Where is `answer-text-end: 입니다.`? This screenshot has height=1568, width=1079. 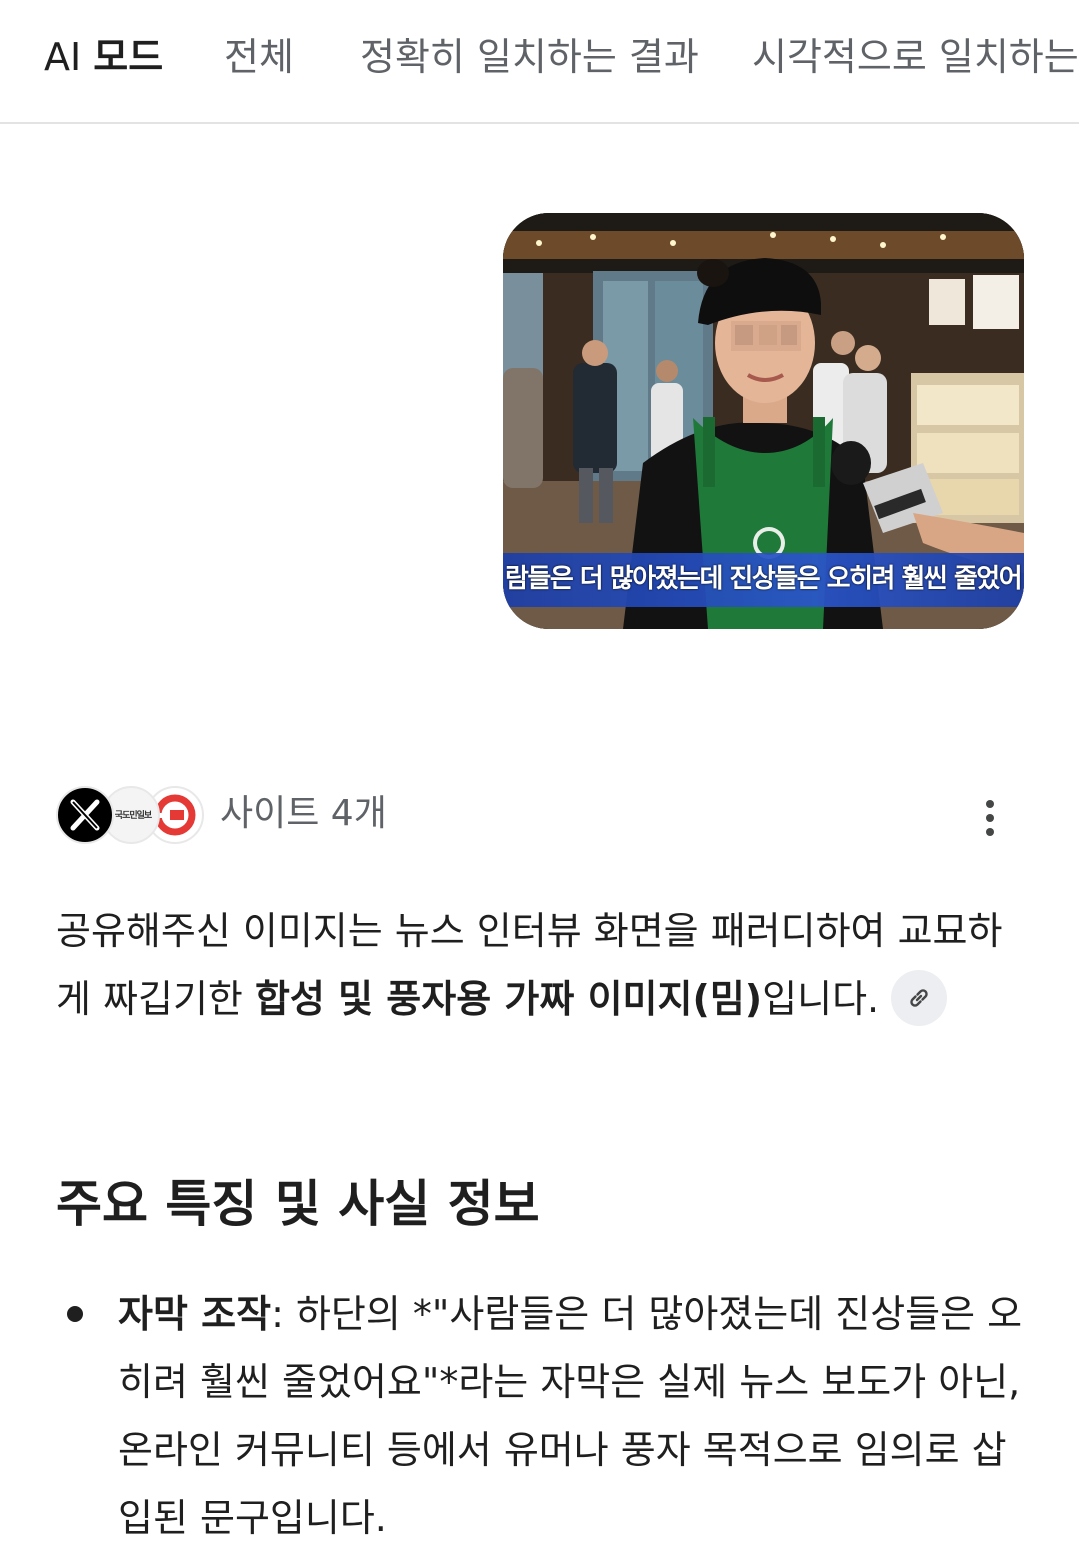
answer-text-end: 입니다. is located at coordinates (821, 999).